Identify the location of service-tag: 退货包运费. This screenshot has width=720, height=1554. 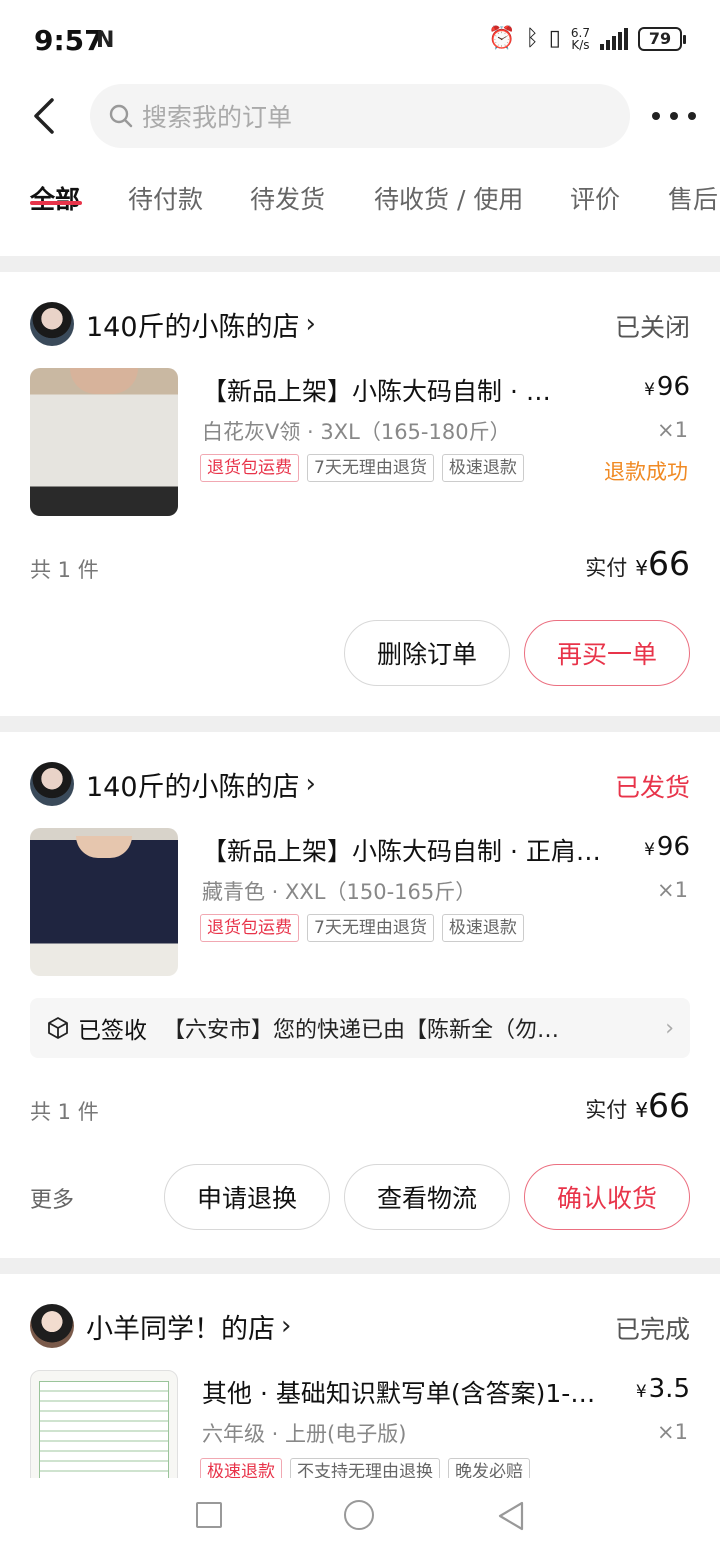
(249, 468).